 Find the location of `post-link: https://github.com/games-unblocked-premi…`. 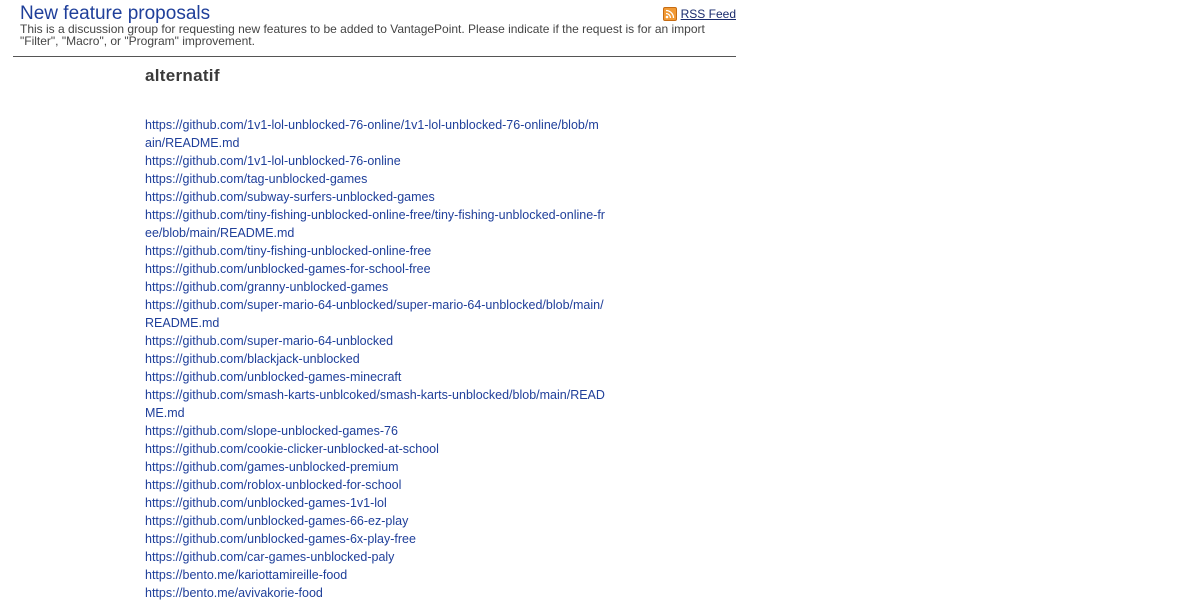

post-link: https://github.com/games-unblocked-premi… is located at coordinates (375, 467).